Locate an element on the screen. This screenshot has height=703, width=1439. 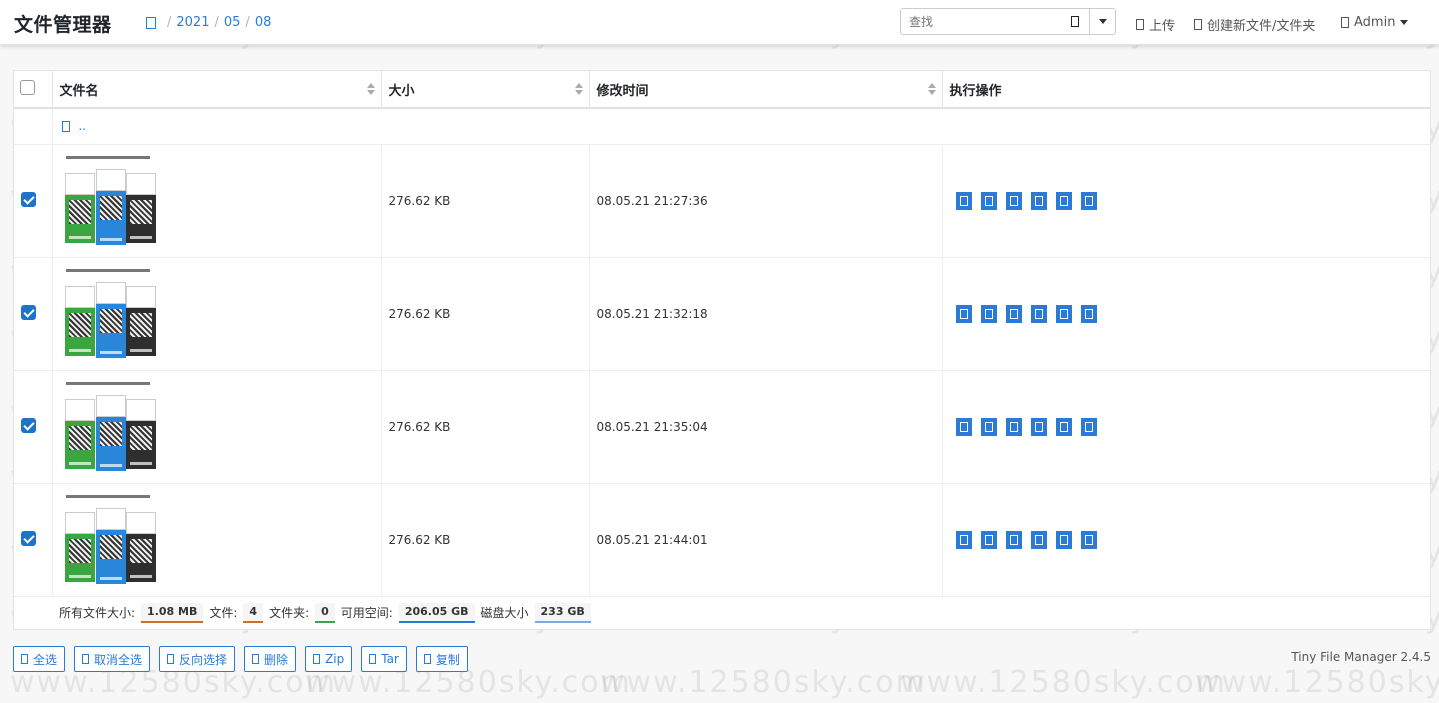
column-header-size: 大小 is located at coordinates (485, 90).